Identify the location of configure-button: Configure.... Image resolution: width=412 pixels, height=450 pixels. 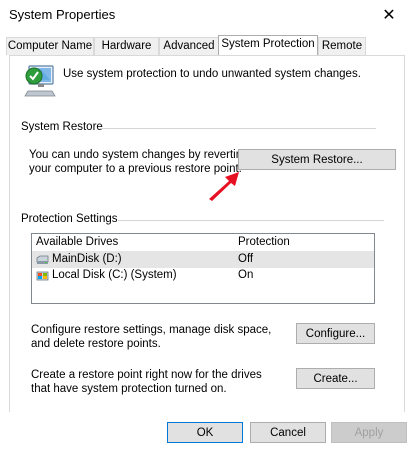
(335, 333).